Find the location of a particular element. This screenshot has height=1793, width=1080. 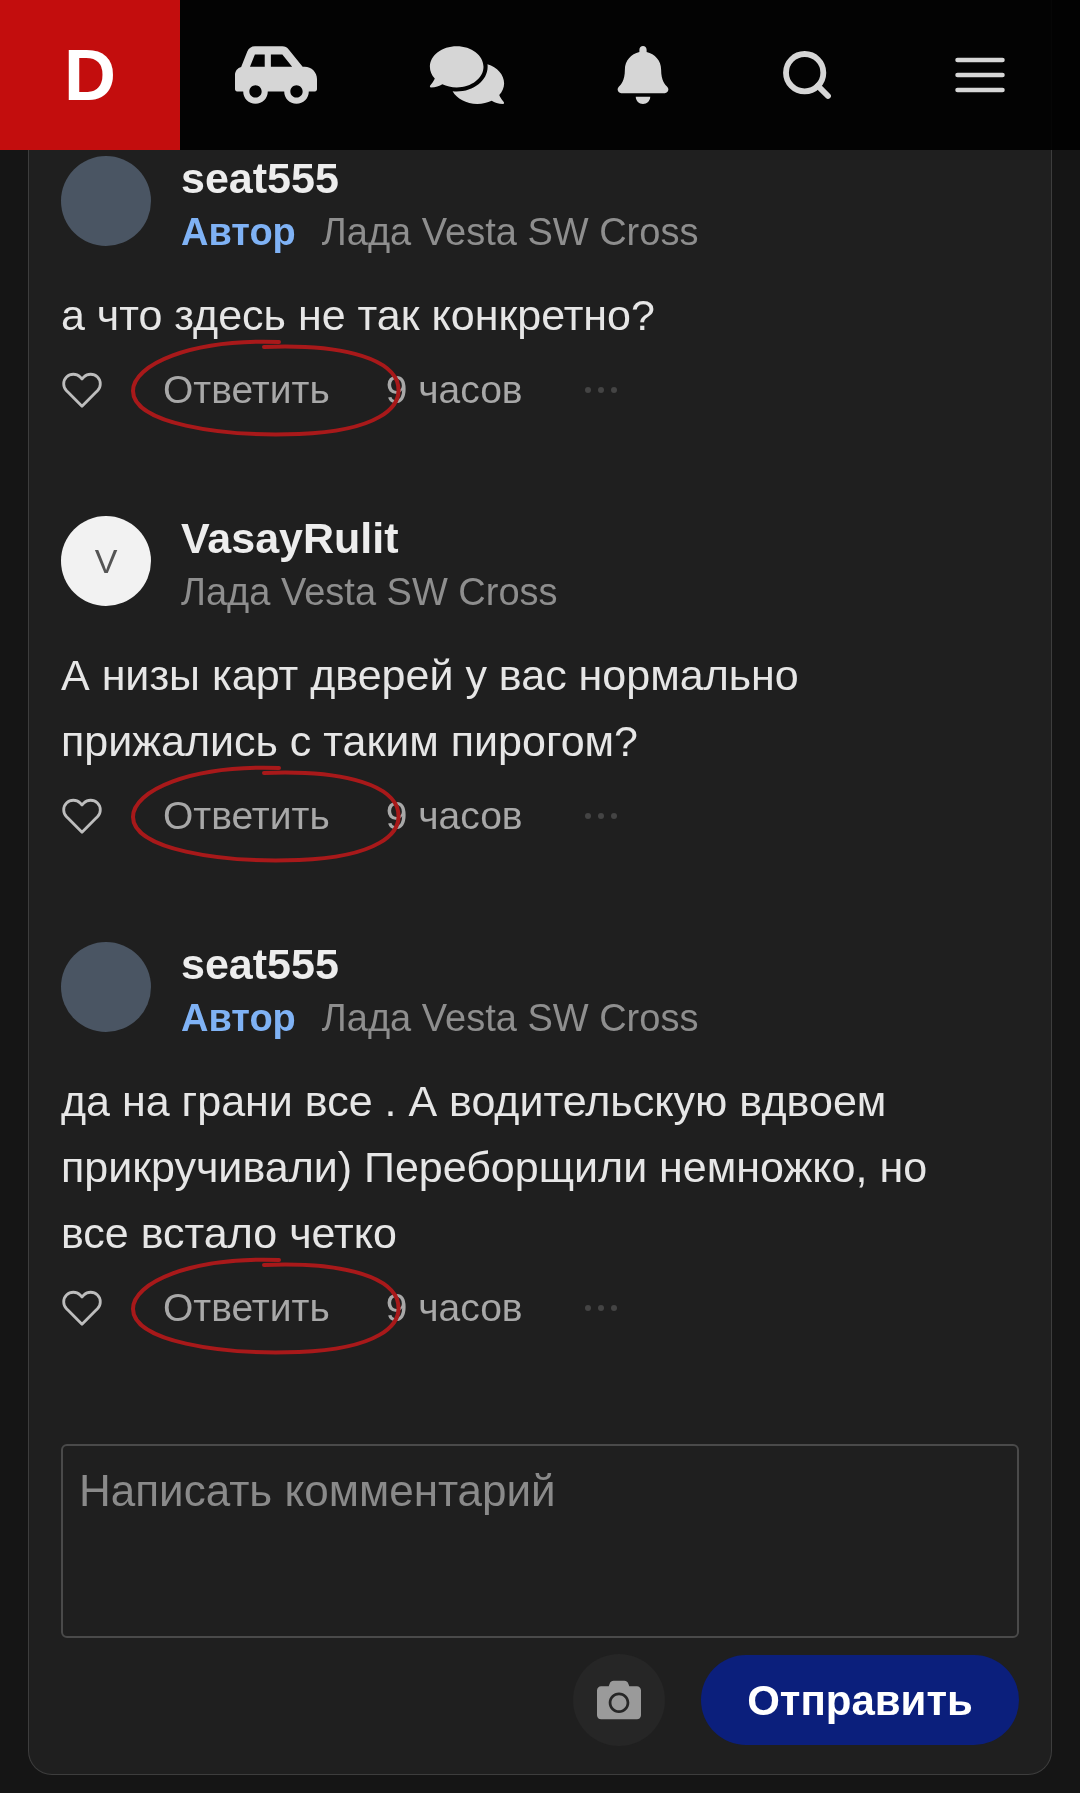

logo: D is located at coordinates (90, 75).